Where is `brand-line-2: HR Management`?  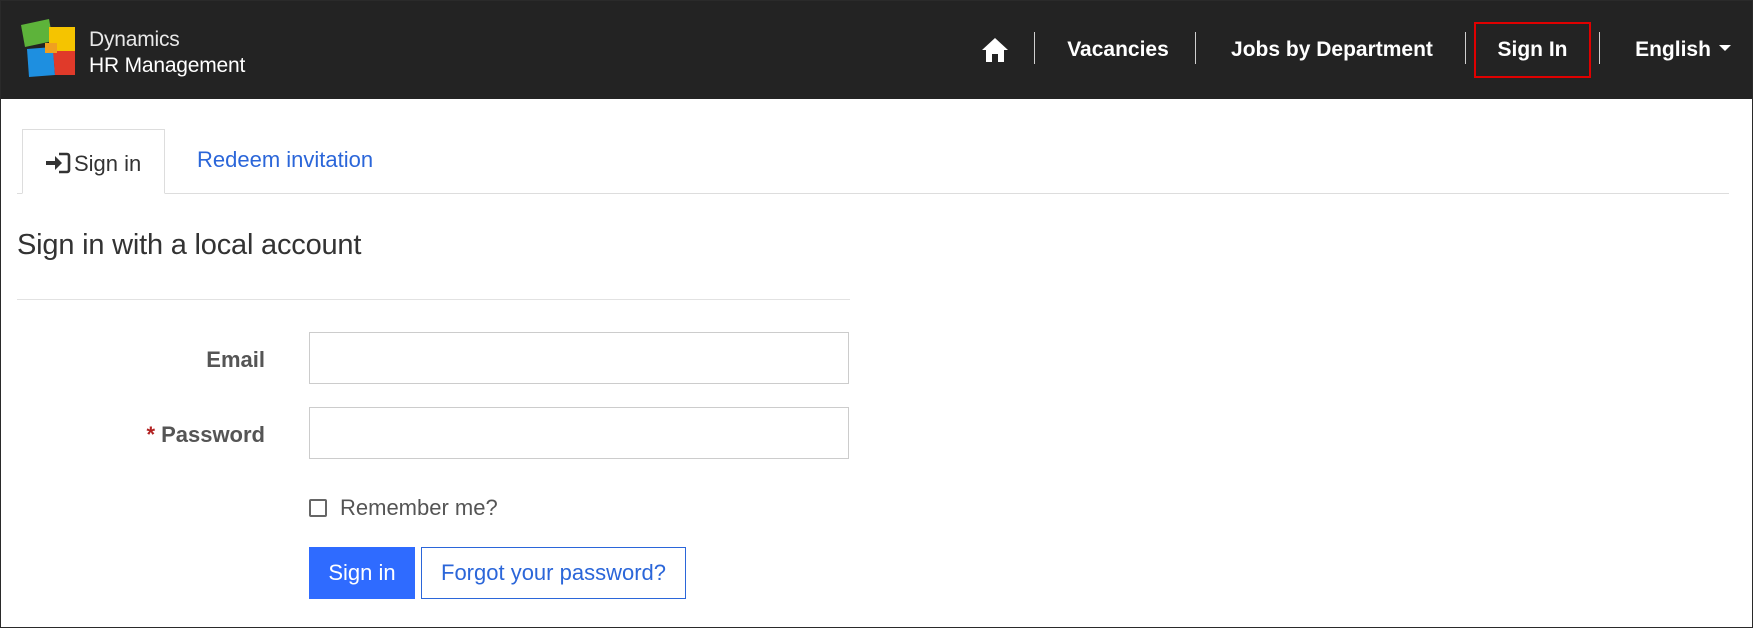 brand-line-2: HR Management is located at coordinates (167, 65).